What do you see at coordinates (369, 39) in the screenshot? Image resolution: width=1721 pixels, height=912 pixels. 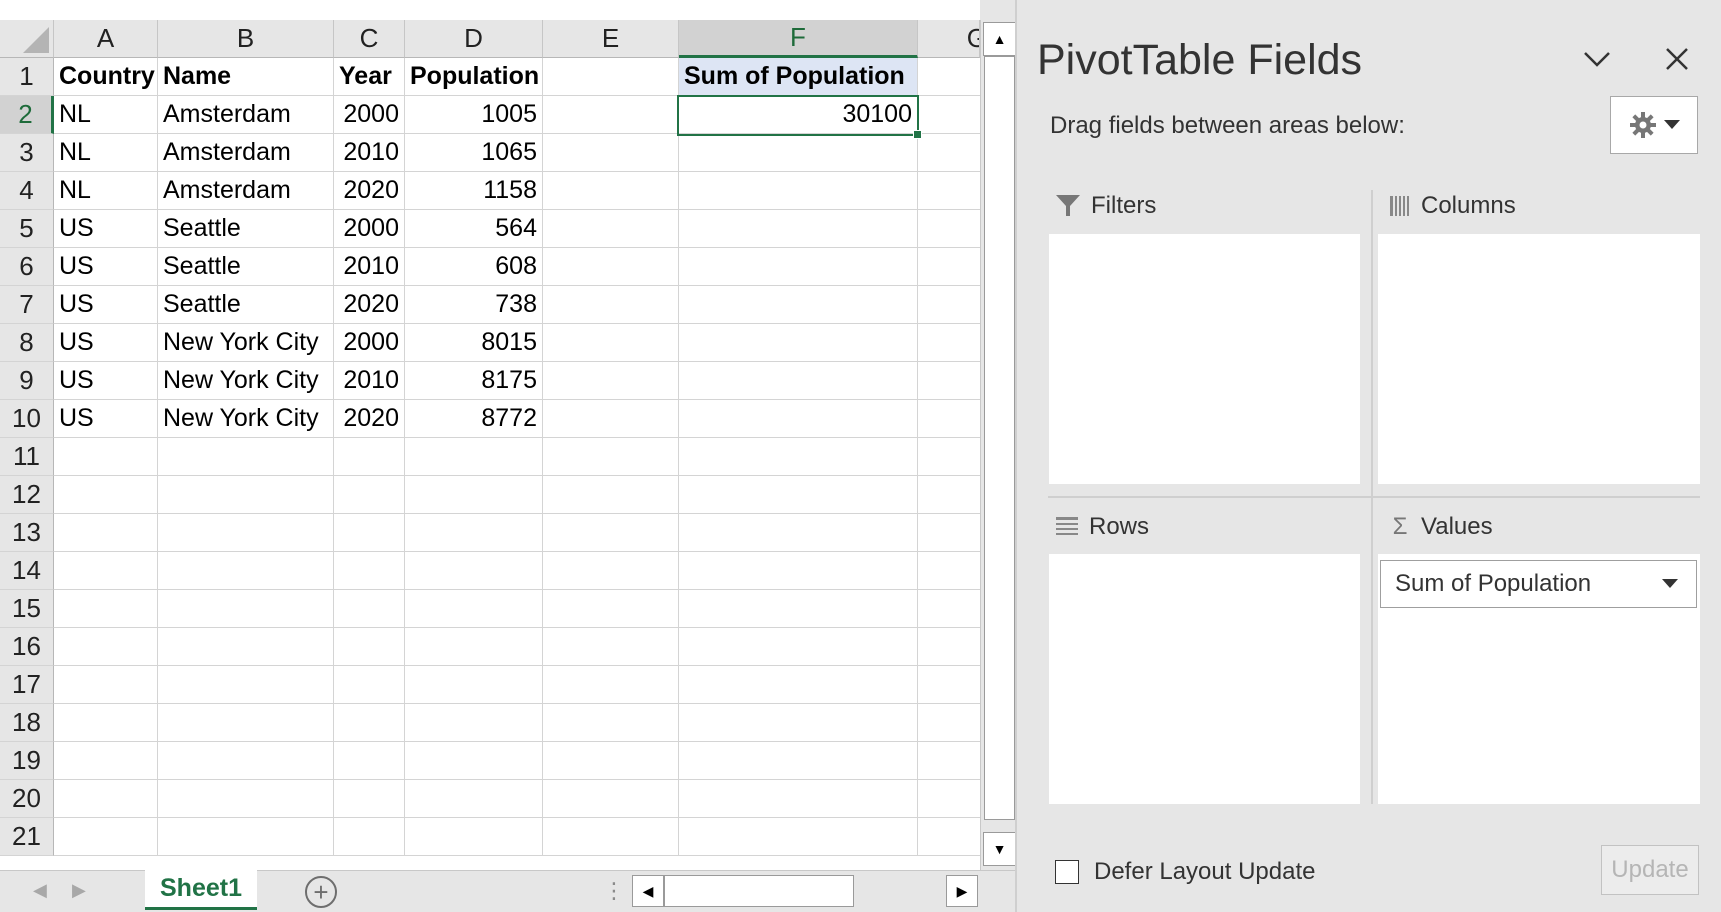 I see `column-header-c: C` at bounding box center [369, 39].